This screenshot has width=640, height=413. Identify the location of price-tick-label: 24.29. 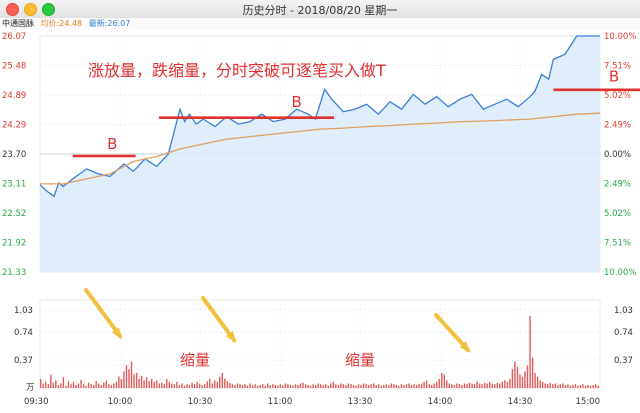
(14, 126).